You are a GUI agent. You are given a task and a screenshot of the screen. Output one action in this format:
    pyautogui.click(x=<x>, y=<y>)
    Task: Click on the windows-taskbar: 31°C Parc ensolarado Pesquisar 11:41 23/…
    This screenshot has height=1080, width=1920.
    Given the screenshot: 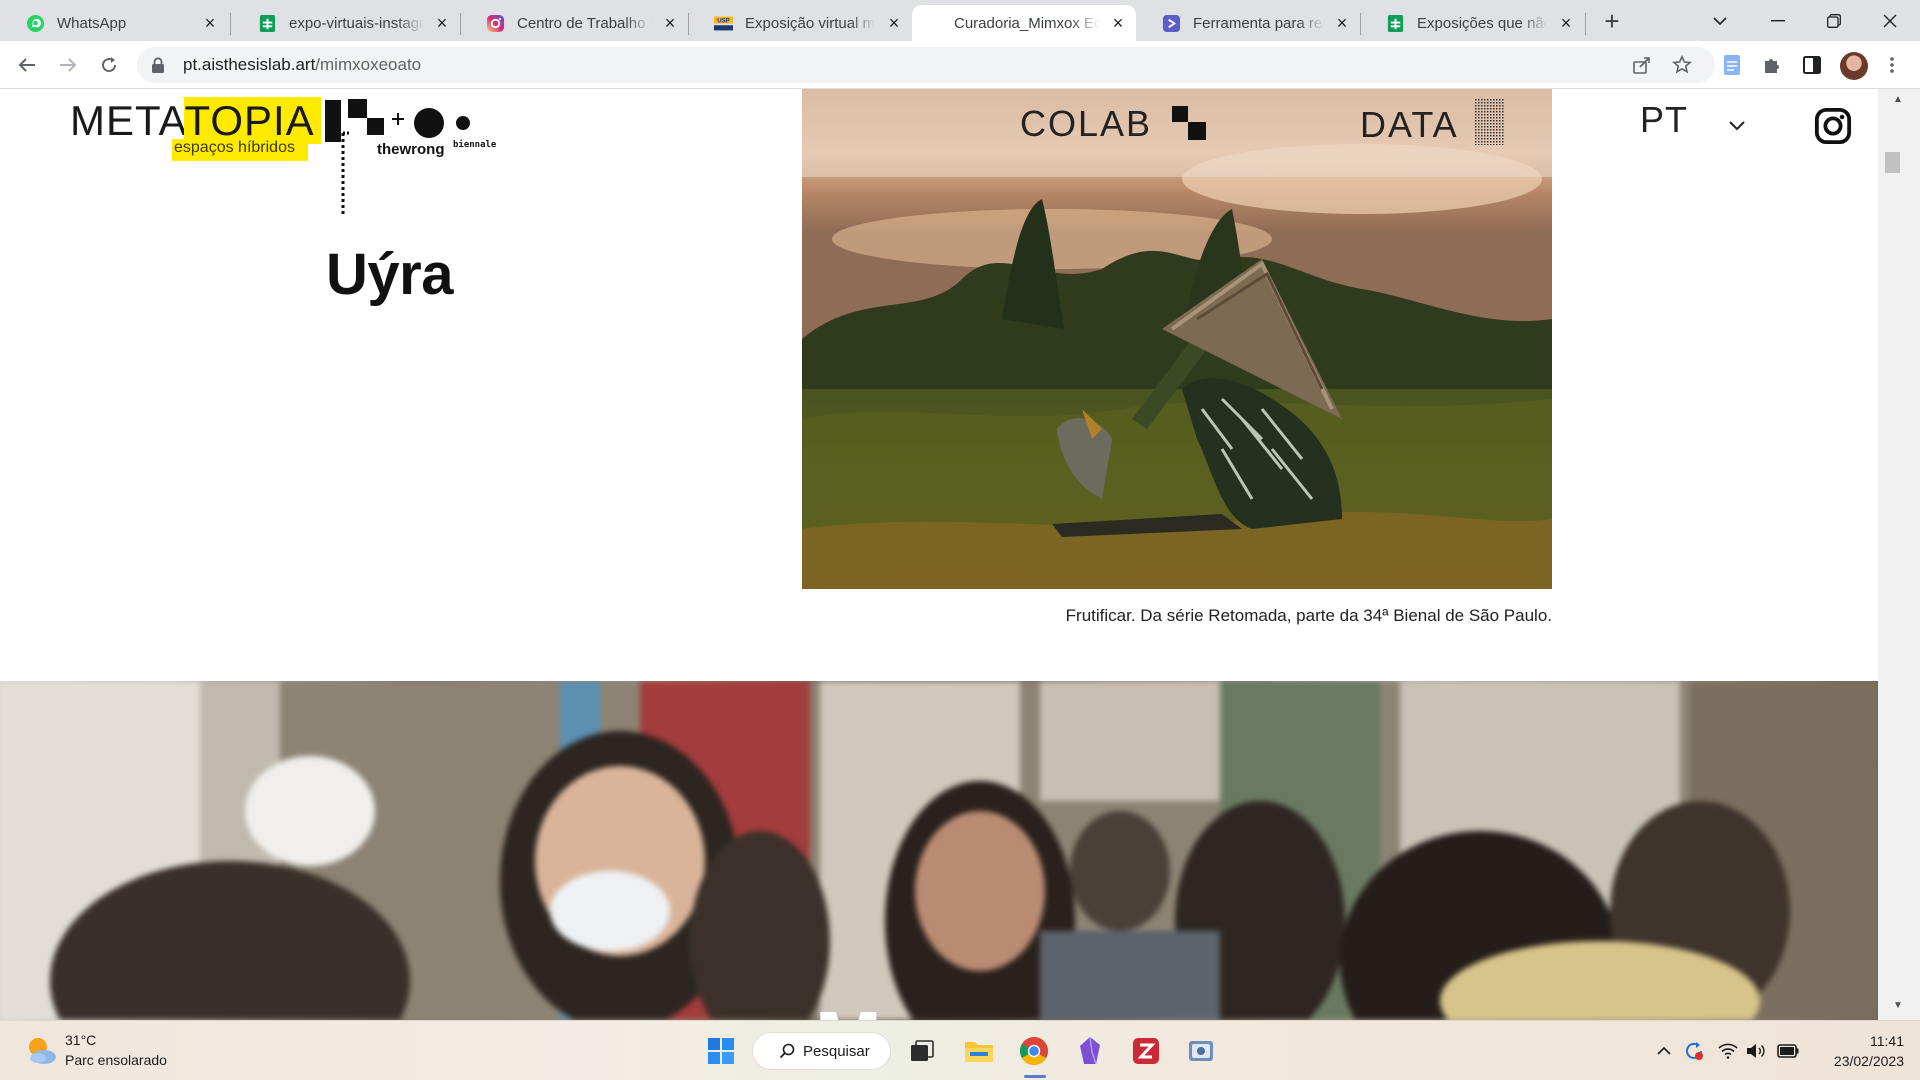 What is the action you would take?
    pyautogui.click(x=960, y=1050)
    